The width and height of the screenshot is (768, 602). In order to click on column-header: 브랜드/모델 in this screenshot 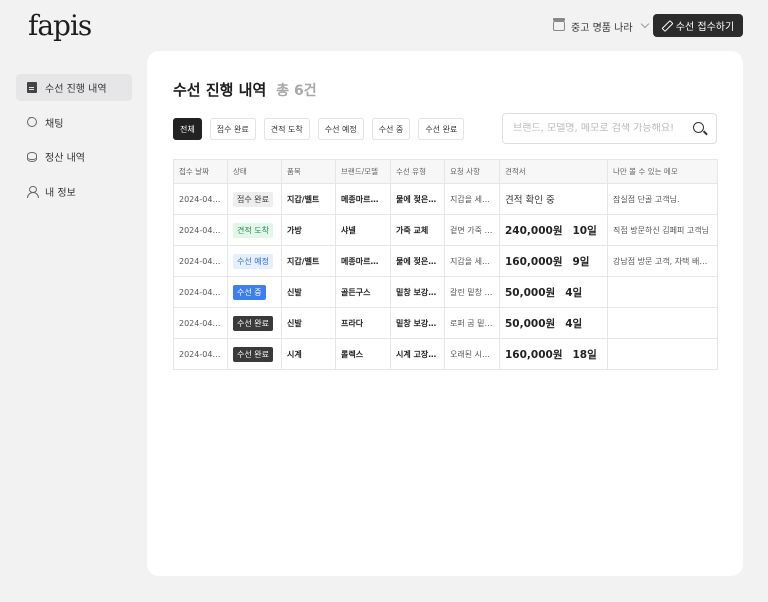, I will do `click(363, 171)`.